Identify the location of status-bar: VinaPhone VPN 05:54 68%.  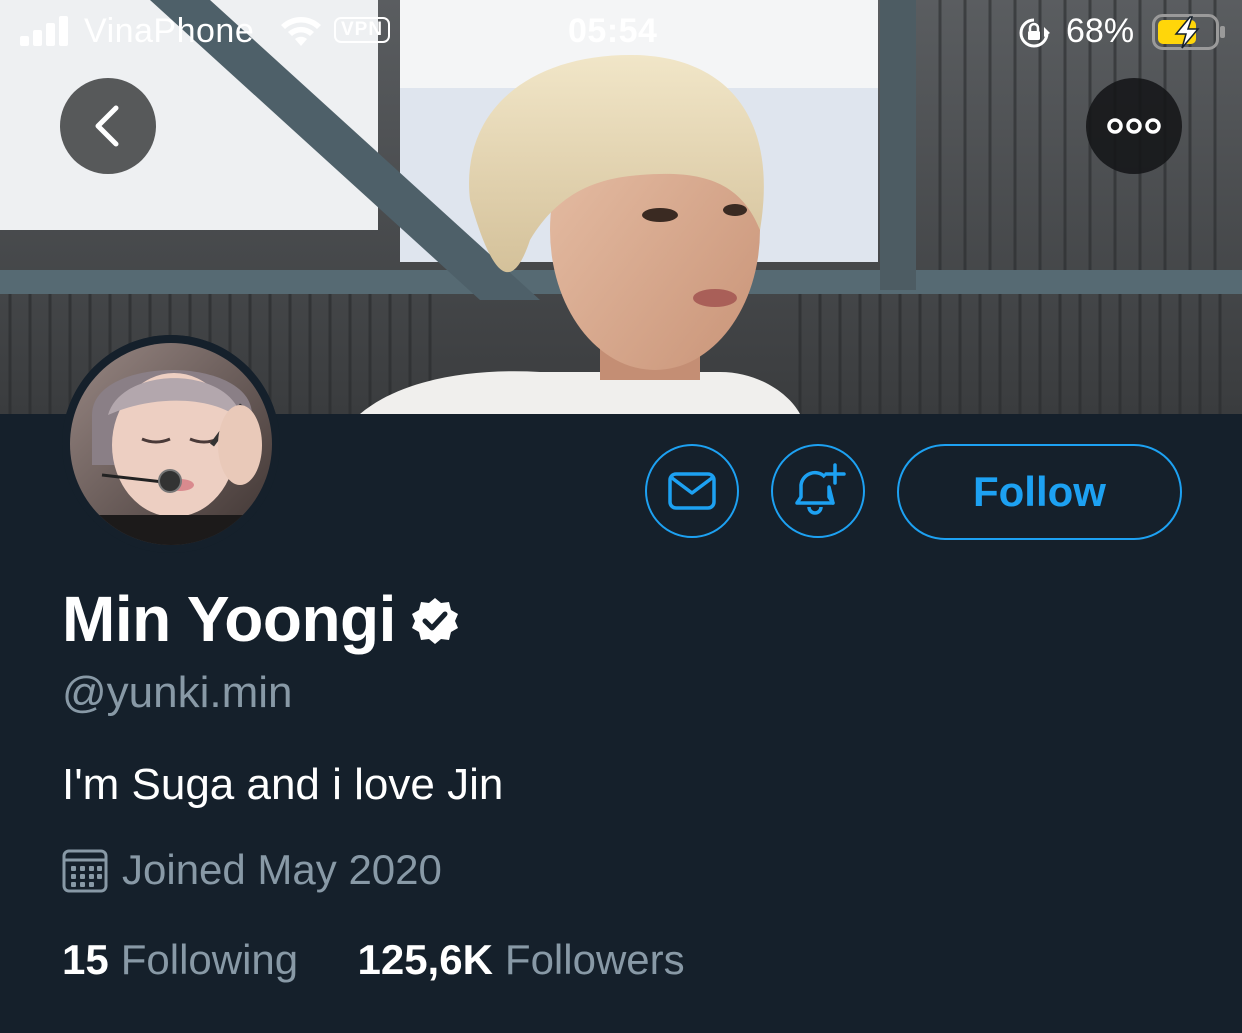
(621, 32).